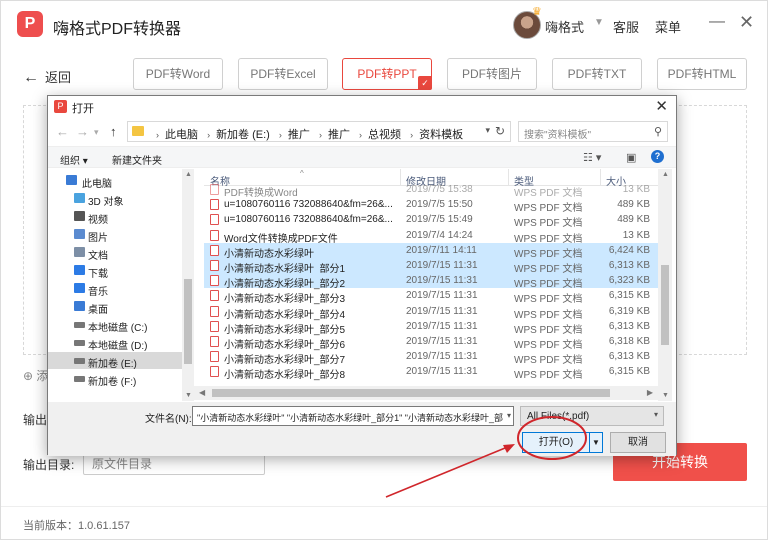 The height and width of the screenshot is (540, 768). What do you see at coordinates (509, 416) in the screenshot?
I see `filename-dropdown-icon: ▾` at bounding box center [509, 416].